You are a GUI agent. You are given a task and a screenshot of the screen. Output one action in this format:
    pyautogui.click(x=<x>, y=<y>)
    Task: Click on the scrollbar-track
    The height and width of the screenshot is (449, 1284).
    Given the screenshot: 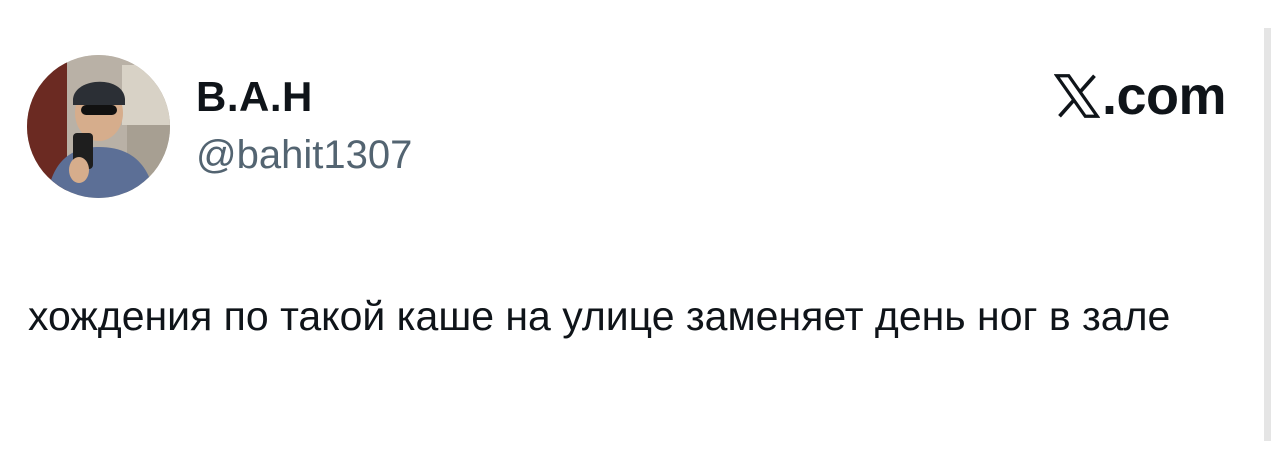 What is the action you would take?
    pyautogui.click(x=1267, y=234)
    